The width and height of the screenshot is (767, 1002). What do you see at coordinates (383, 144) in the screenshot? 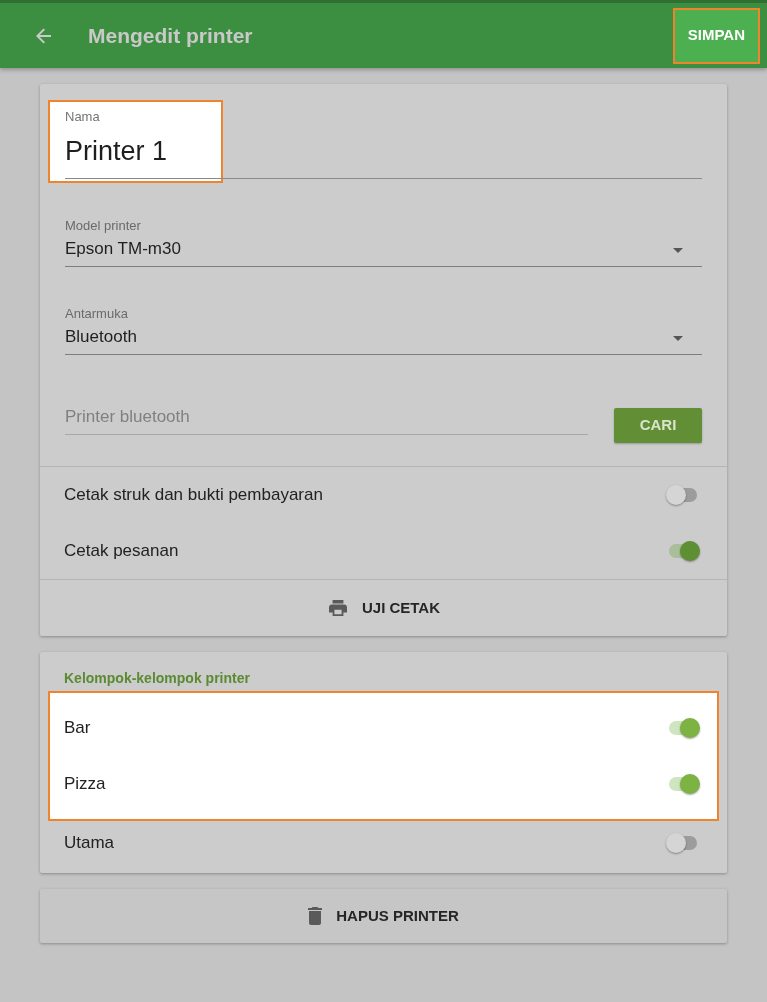
I see `name-field: Nama Printer 1` at bounding box center [383, 144].